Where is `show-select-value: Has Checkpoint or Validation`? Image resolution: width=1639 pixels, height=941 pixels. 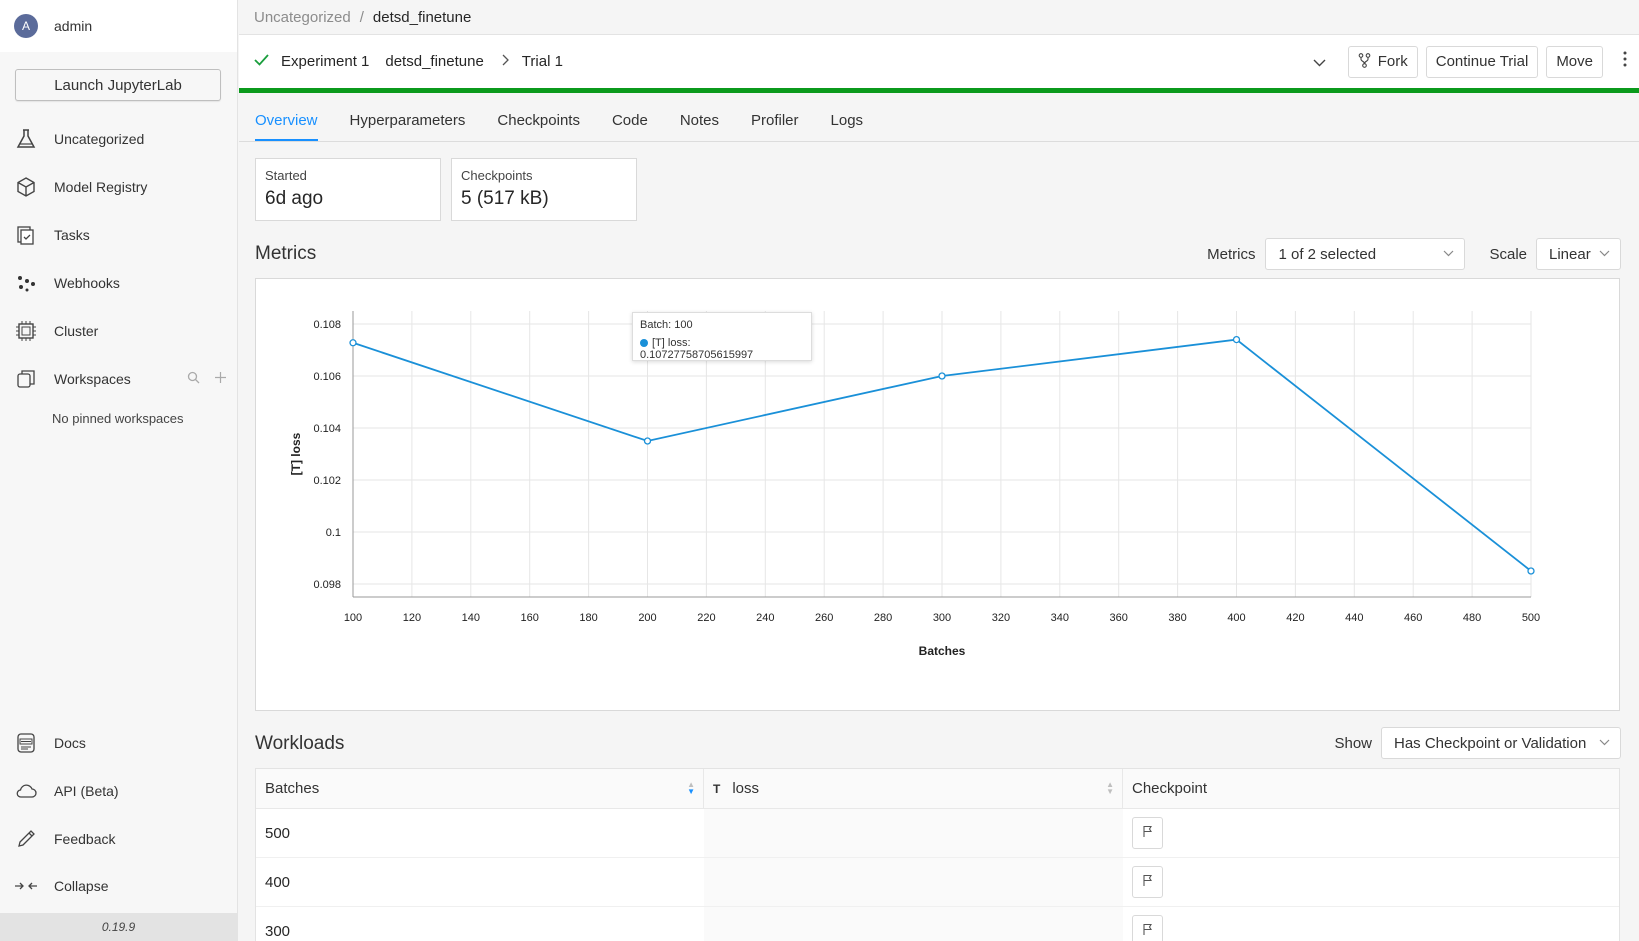
show-select-value: Has Checkpoint or Validation is located at coordinates (1490, 743).